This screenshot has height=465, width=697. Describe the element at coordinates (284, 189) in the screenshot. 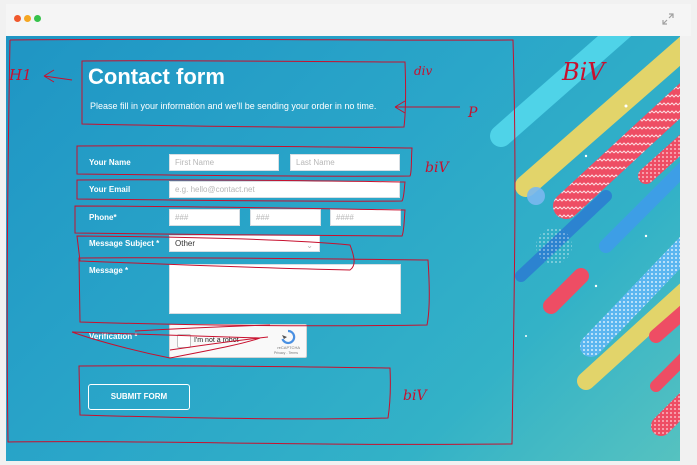

I see `email-input: e.g. hello@contact.net` at that location.